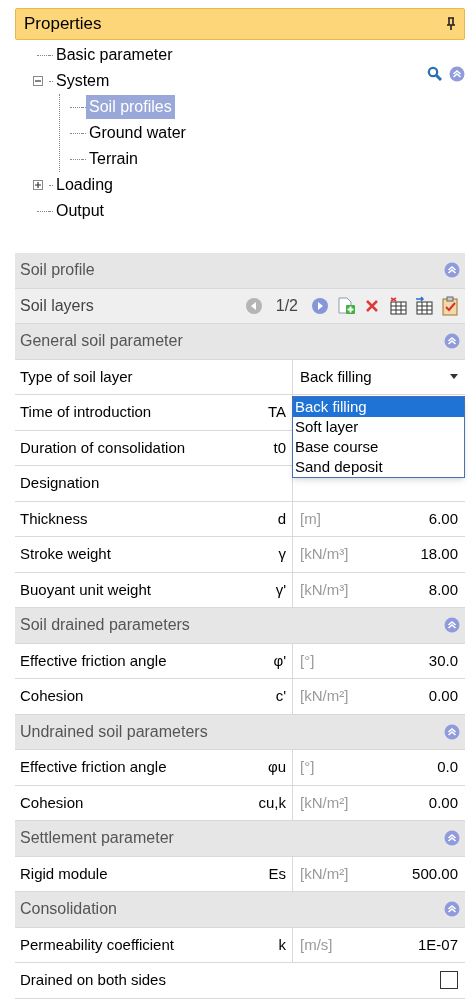 This screenshot has width=471, height=1003. Describe the element at coordinates (101, 341) in the screenshot. I see `section-title: General soil parameter` at that location.